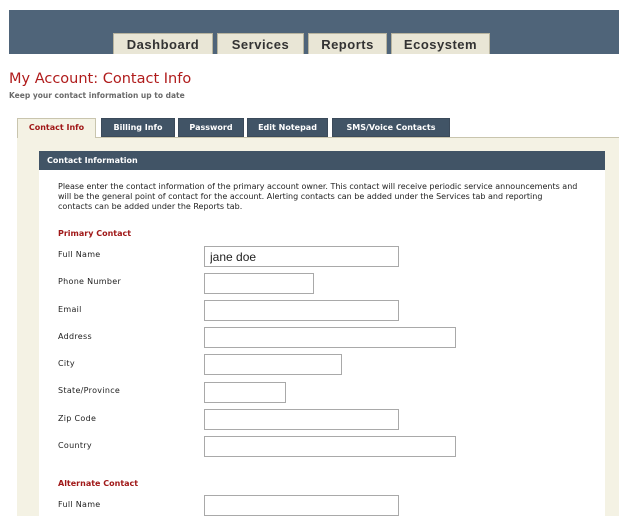 Image resolution: width=619 pixels, height=516 pixels. What do you see at coordinates (301, 419) in the screenshot?
I see `zip-code-input` at bounding box center [301, 419].